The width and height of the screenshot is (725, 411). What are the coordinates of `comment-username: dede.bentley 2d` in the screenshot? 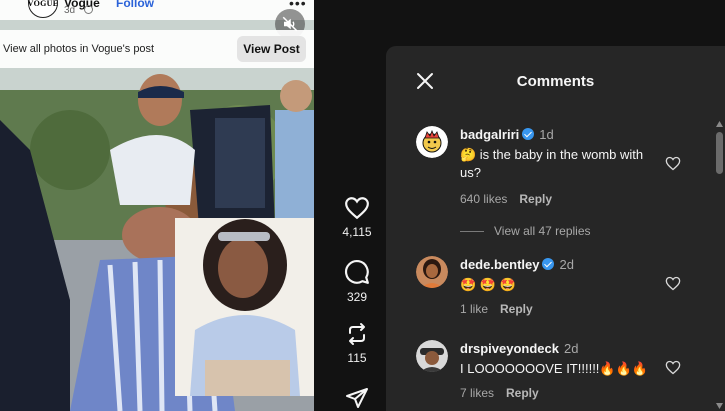 It's located at (517, 264).